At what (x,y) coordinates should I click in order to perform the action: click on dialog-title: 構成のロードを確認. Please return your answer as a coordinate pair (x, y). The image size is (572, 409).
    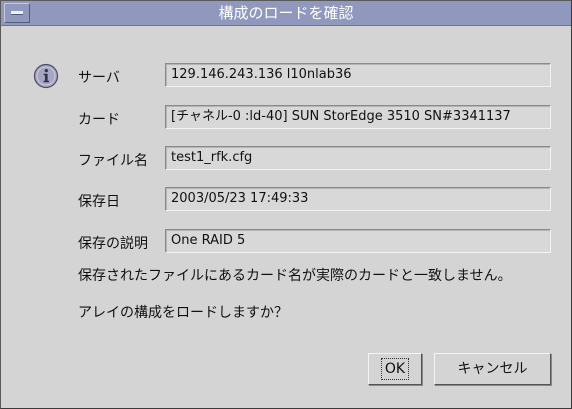
    Looking at the image, I should click on (286, 13).